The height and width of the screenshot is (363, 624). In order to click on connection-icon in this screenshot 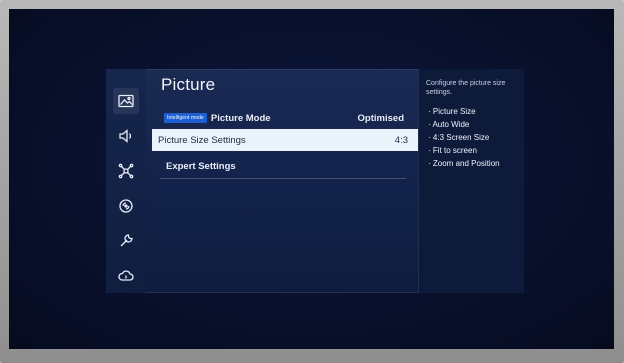, I will do `click(126, 171)`.